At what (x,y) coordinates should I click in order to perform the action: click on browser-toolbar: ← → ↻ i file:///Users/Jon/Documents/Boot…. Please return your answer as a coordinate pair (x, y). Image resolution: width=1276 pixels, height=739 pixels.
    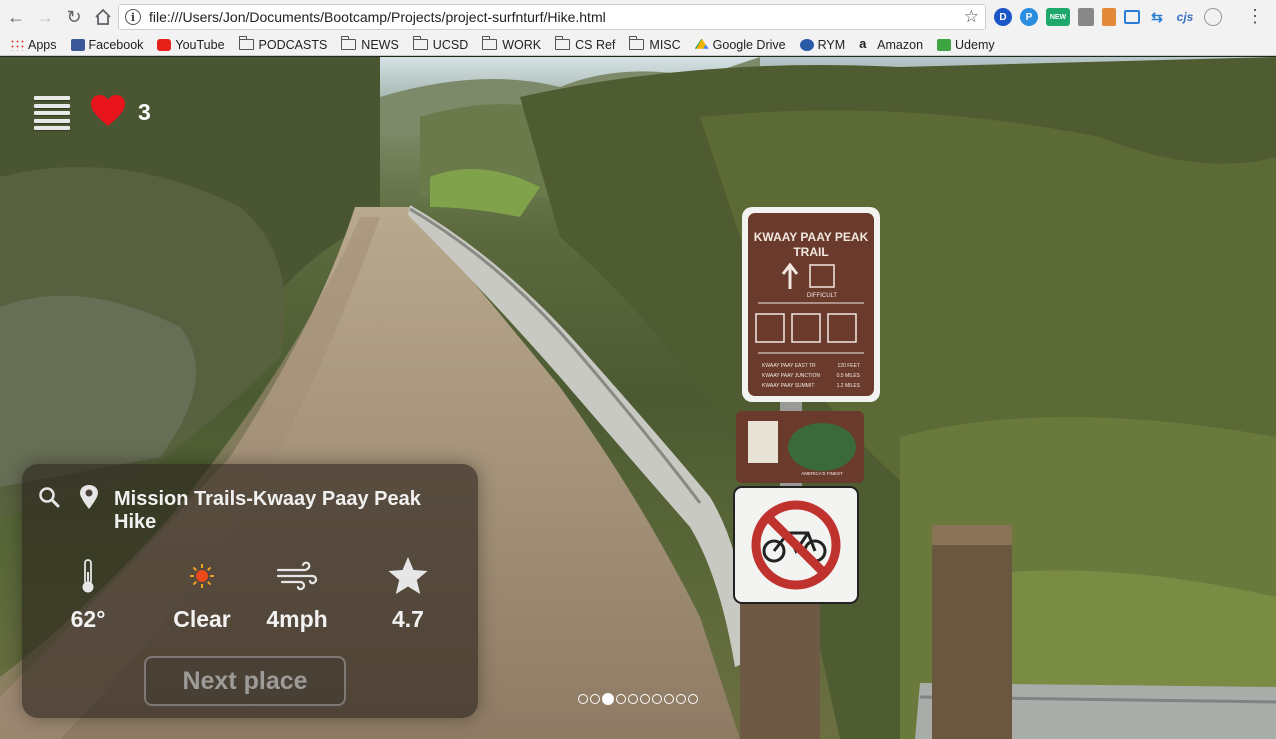
    Looking at the image, I should click on (638, 17).